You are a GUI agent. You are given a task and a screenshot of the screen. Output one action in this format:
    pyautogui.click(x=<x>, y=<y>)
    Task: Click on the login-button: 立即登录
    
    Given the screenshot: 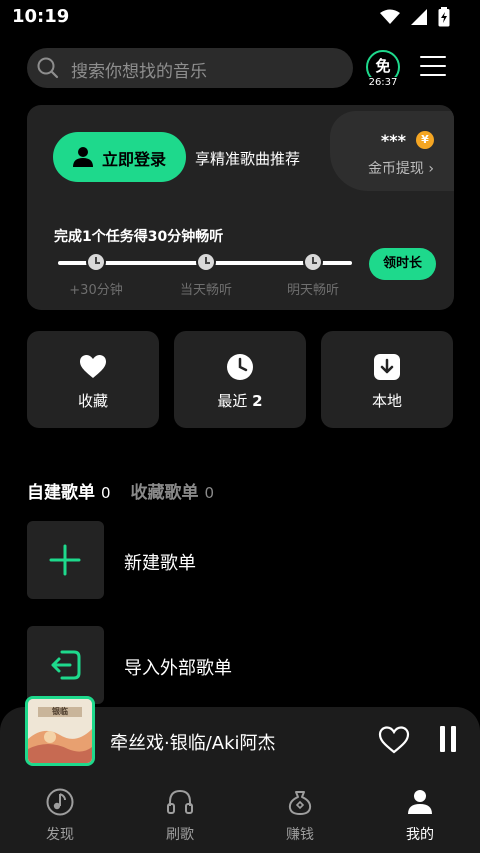 What is the action you would take?
    pyautogui.click(x=119, y=157)
    